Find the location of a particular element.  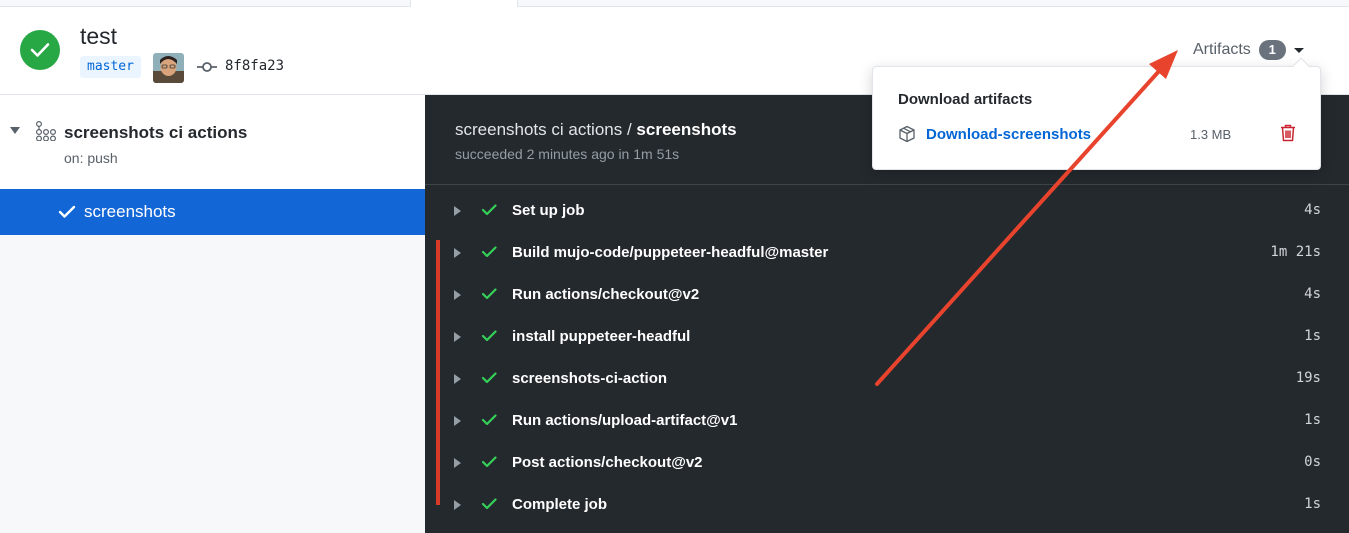

step-name: Set up job is located at coordinates (548, 210).